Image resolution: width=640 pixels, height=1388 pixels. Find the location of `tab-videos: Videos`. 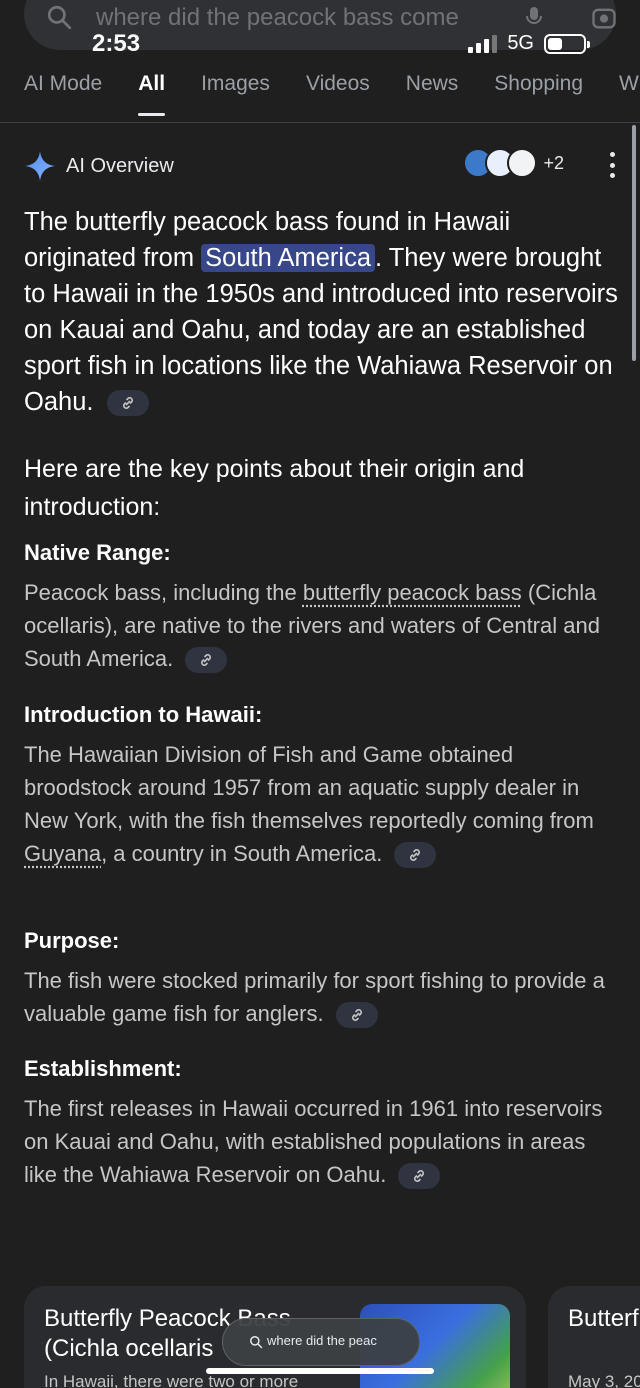

tab-videos: Videos is located at coordinates (338, 86).